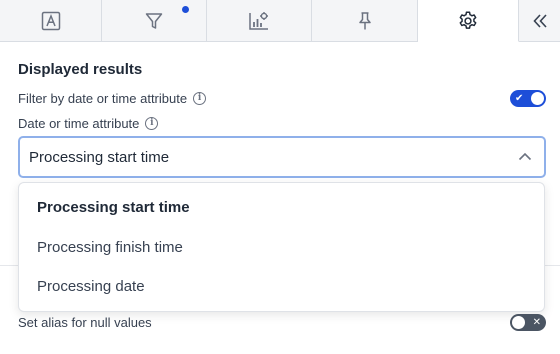  I want to click on tab-filters, so click(154, 20).